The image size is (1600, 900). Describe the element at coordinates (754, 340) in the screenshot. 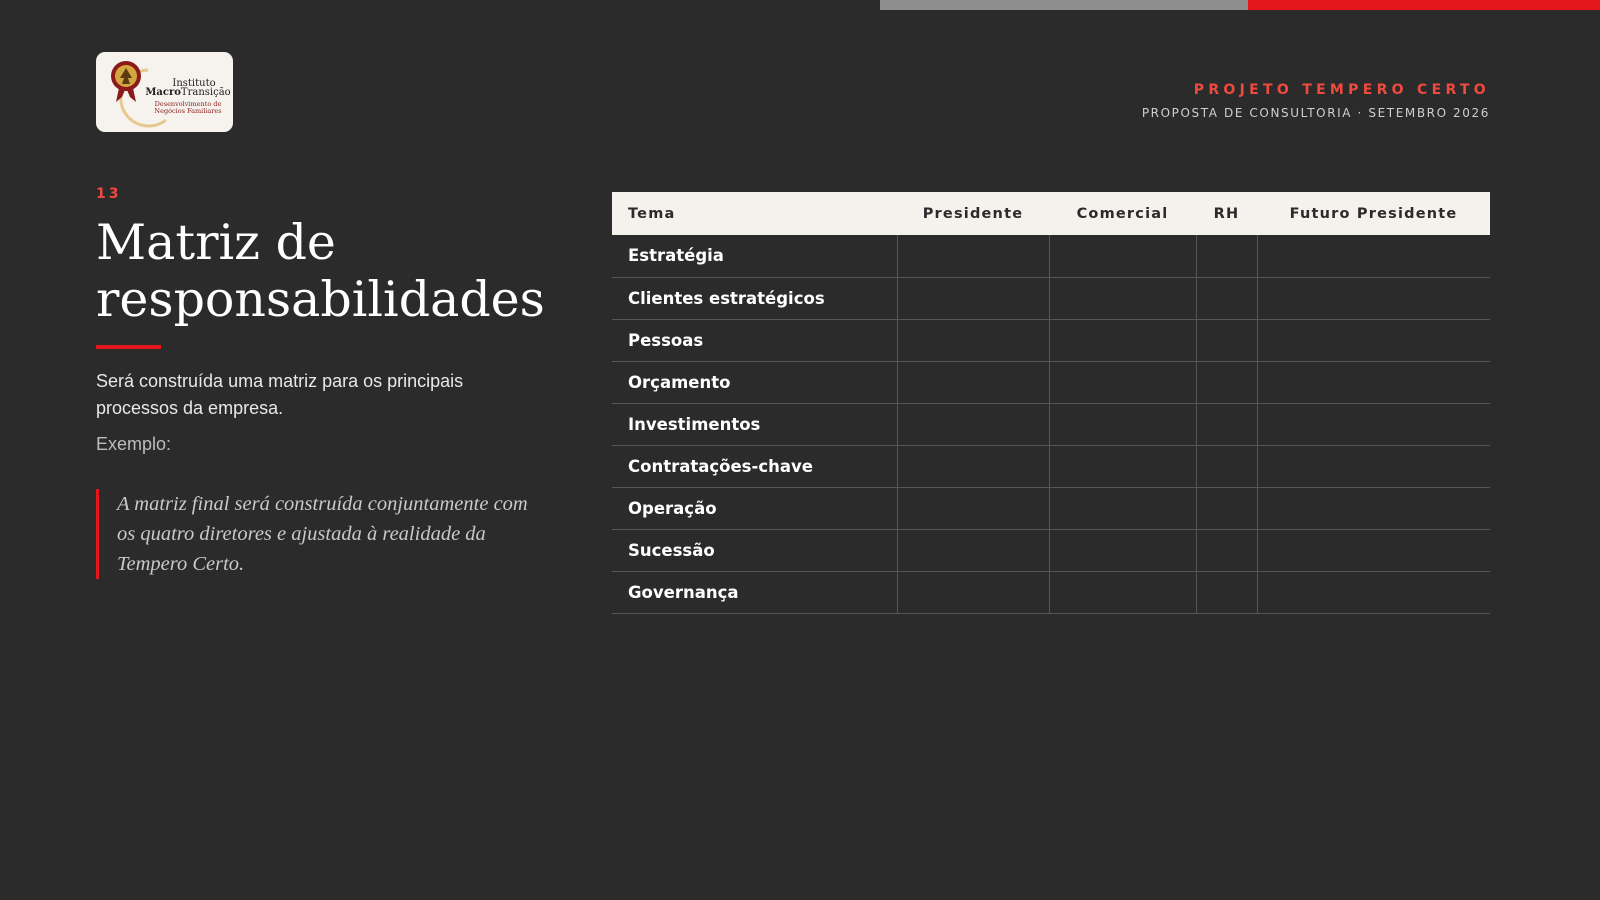

I see `row-label: Pessoas` at that location.